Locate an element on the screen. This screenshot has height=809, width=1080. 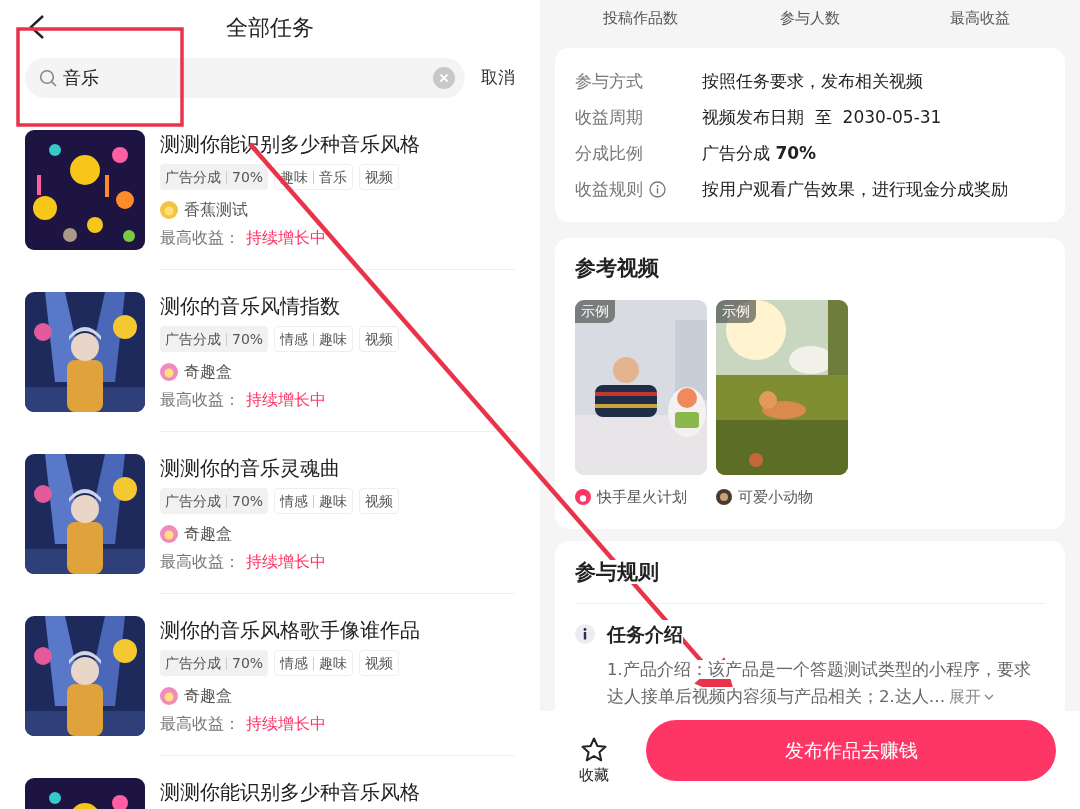
detail-value: 视频发布日期 至 2030-05-31 is located at coordinates (822, 117).